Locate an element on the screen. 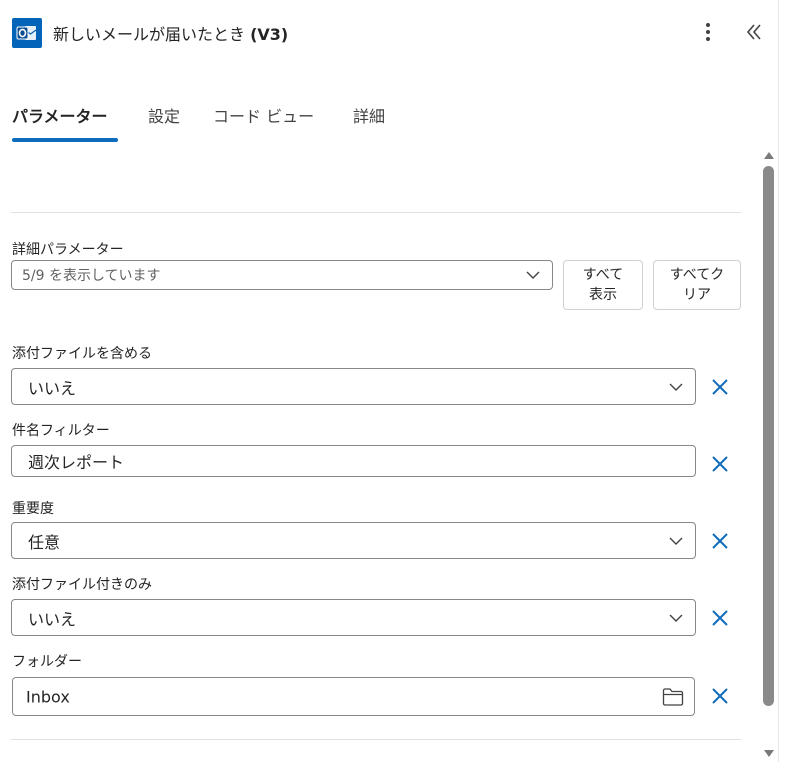  importance-dropdown: 任意 is located at coordinates (353, 540).